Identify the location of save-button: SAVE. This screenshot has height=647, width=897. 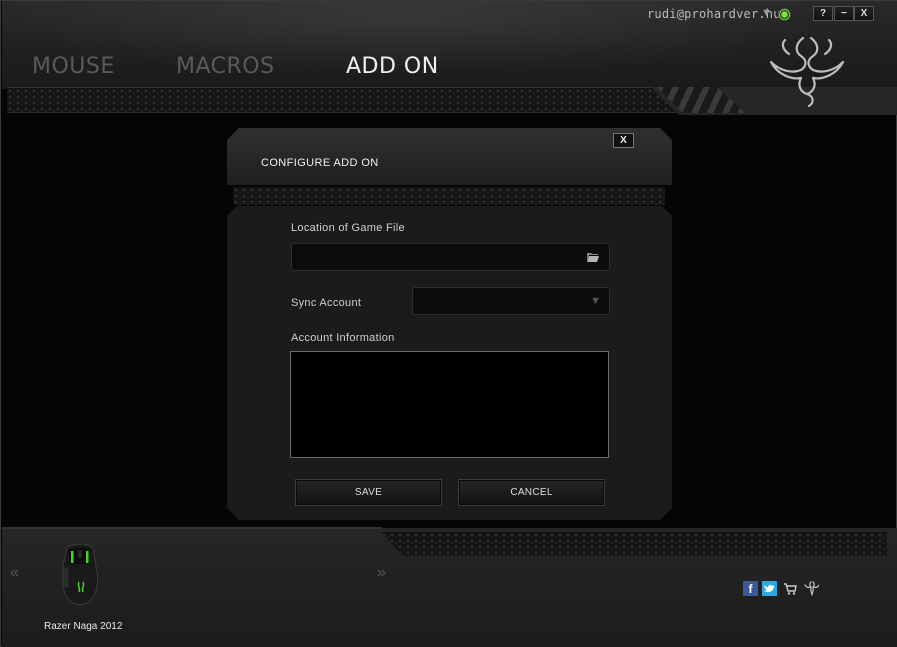
(368, 492).